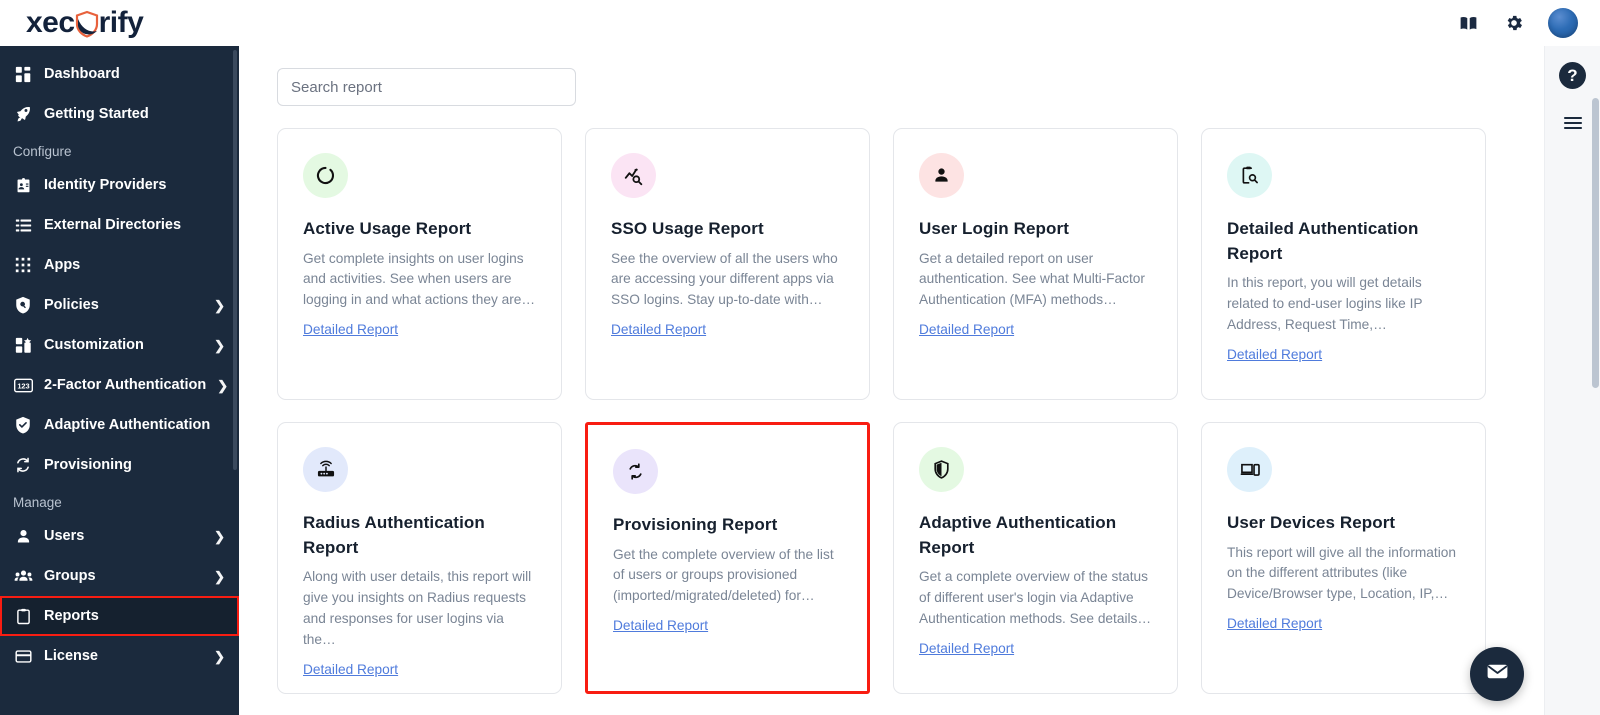  What do you see at coordinates (105, 185) in the screenshot?
I see `sidebar-item-label: Identity Providers` at bounding box center [105, 185].